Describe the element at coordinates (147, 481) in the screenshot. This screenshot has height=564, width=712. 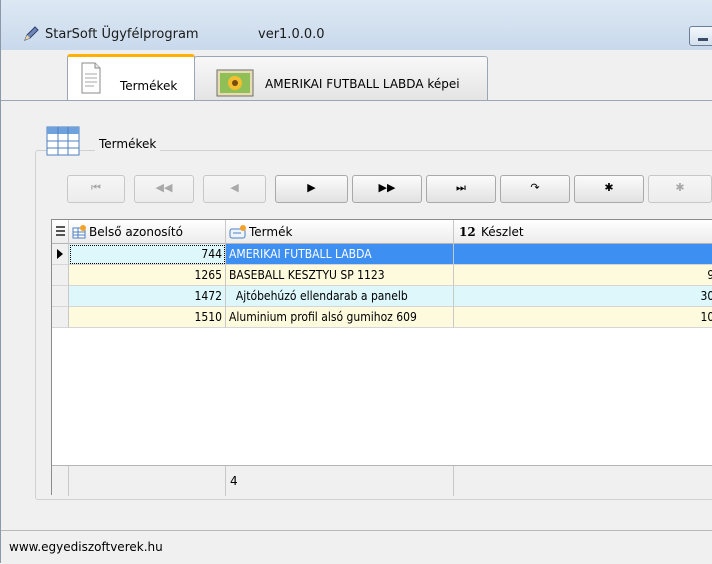
I see `footer-id` at that location.